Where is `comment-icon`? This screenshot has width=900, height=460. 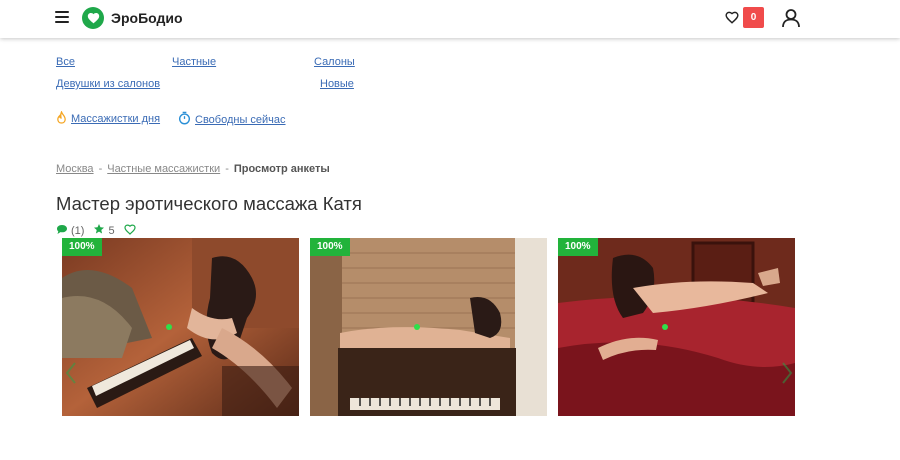
comment-icon is located at coordinates (63, 231).